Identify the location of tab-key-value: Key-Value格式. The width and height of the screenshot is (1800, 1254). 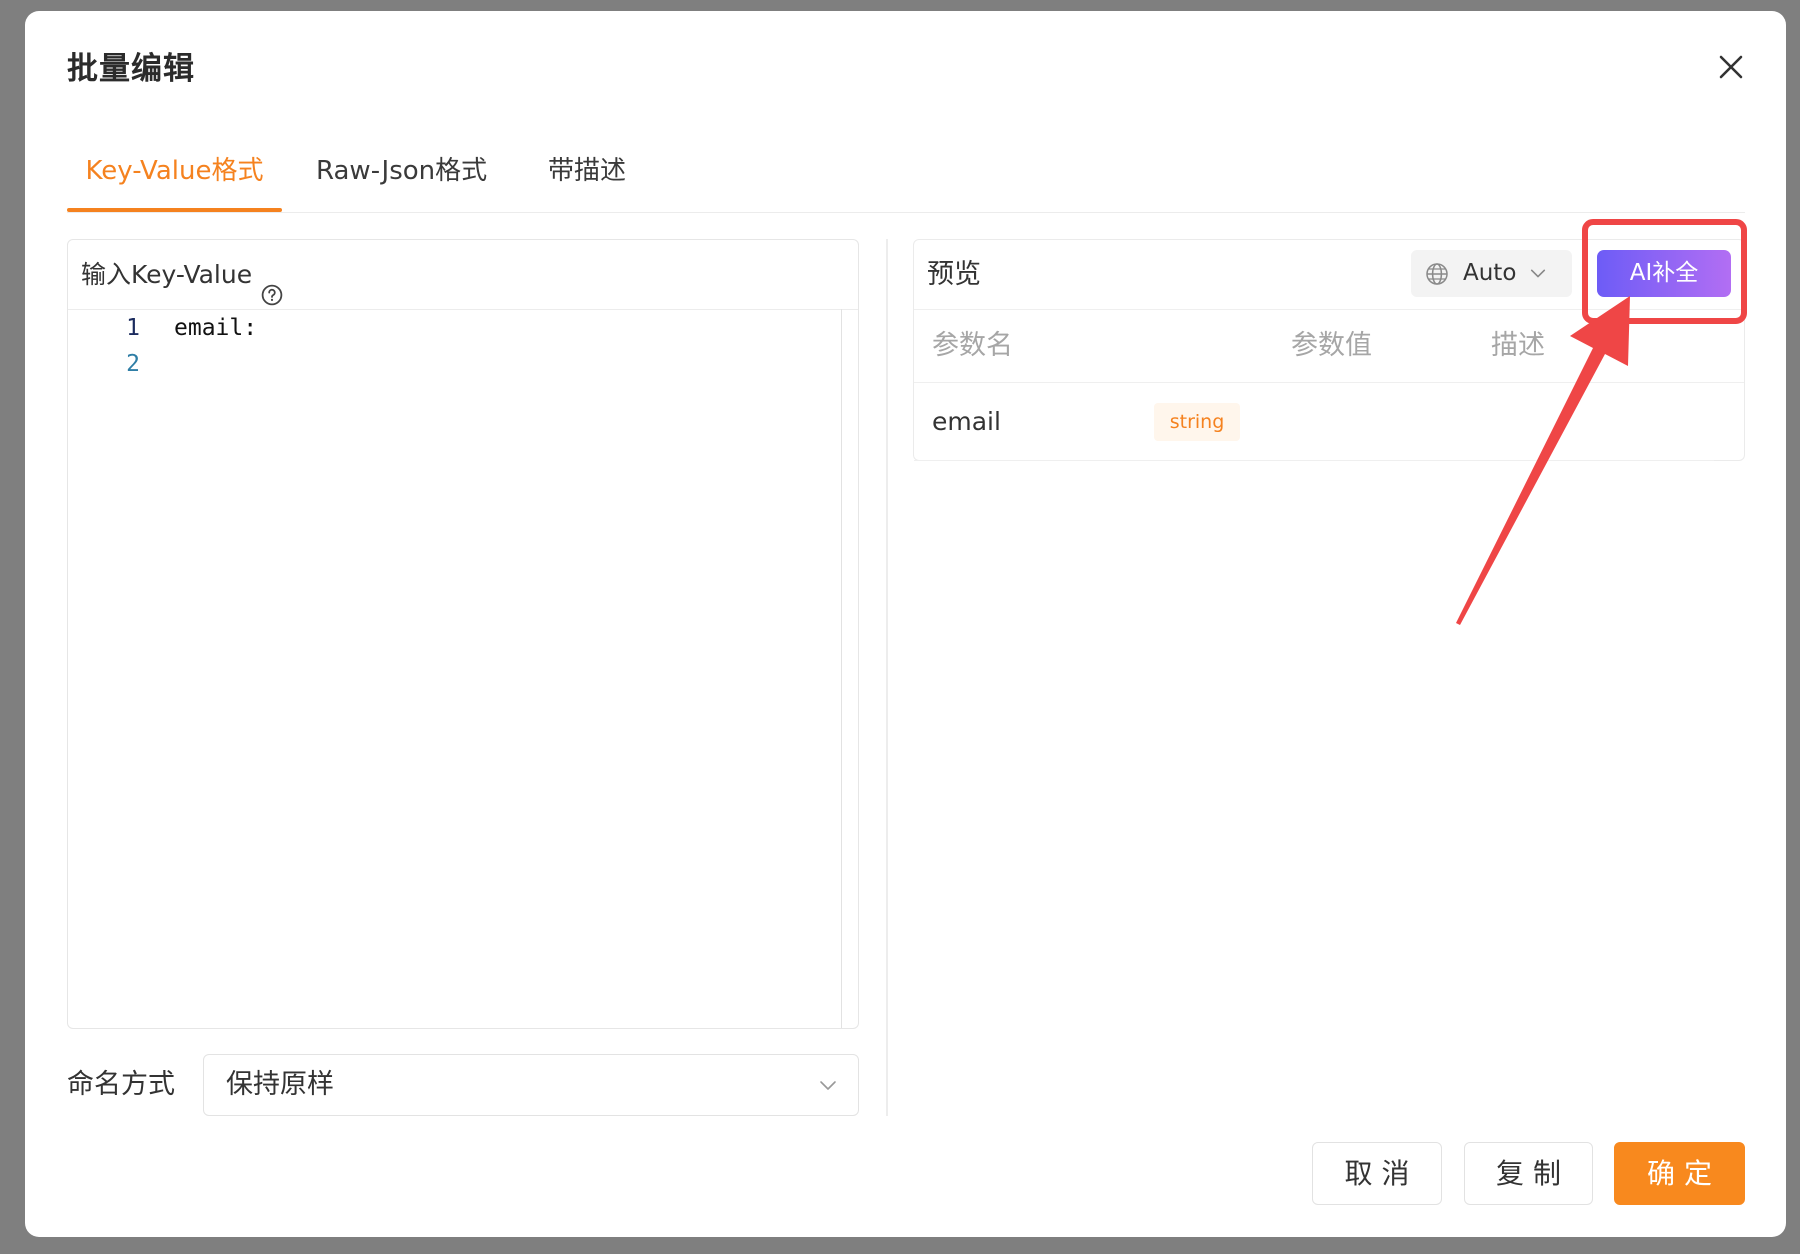
(174, 173).